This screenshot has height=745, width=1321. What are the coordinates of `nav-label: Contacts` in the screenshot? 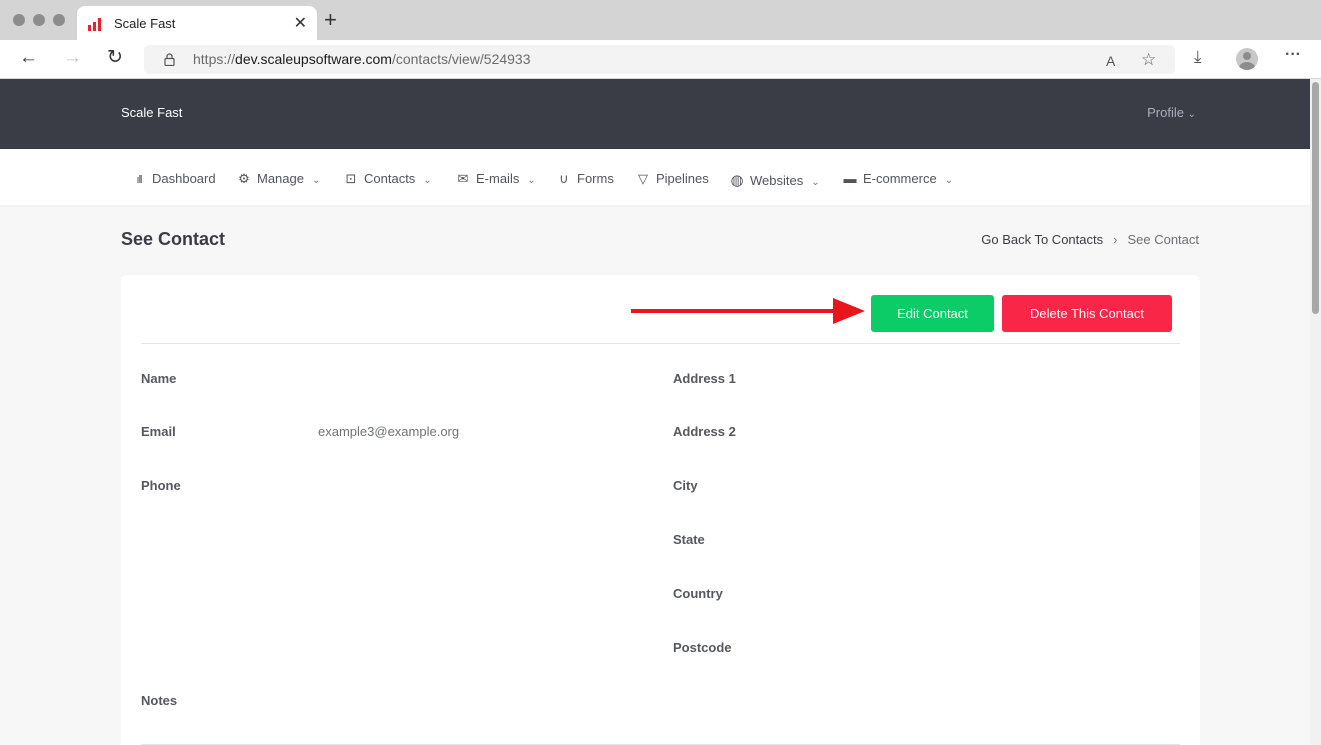 It's located at (390, 178).